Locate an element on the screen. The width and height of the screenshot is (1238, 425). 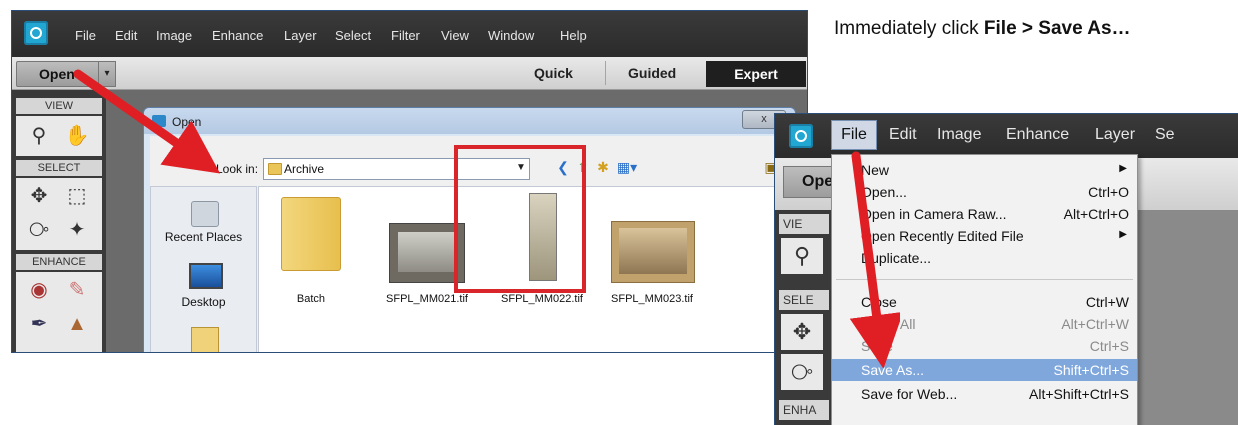
views-menu-icon: ▦▾ is located at coordinates (627, 167).